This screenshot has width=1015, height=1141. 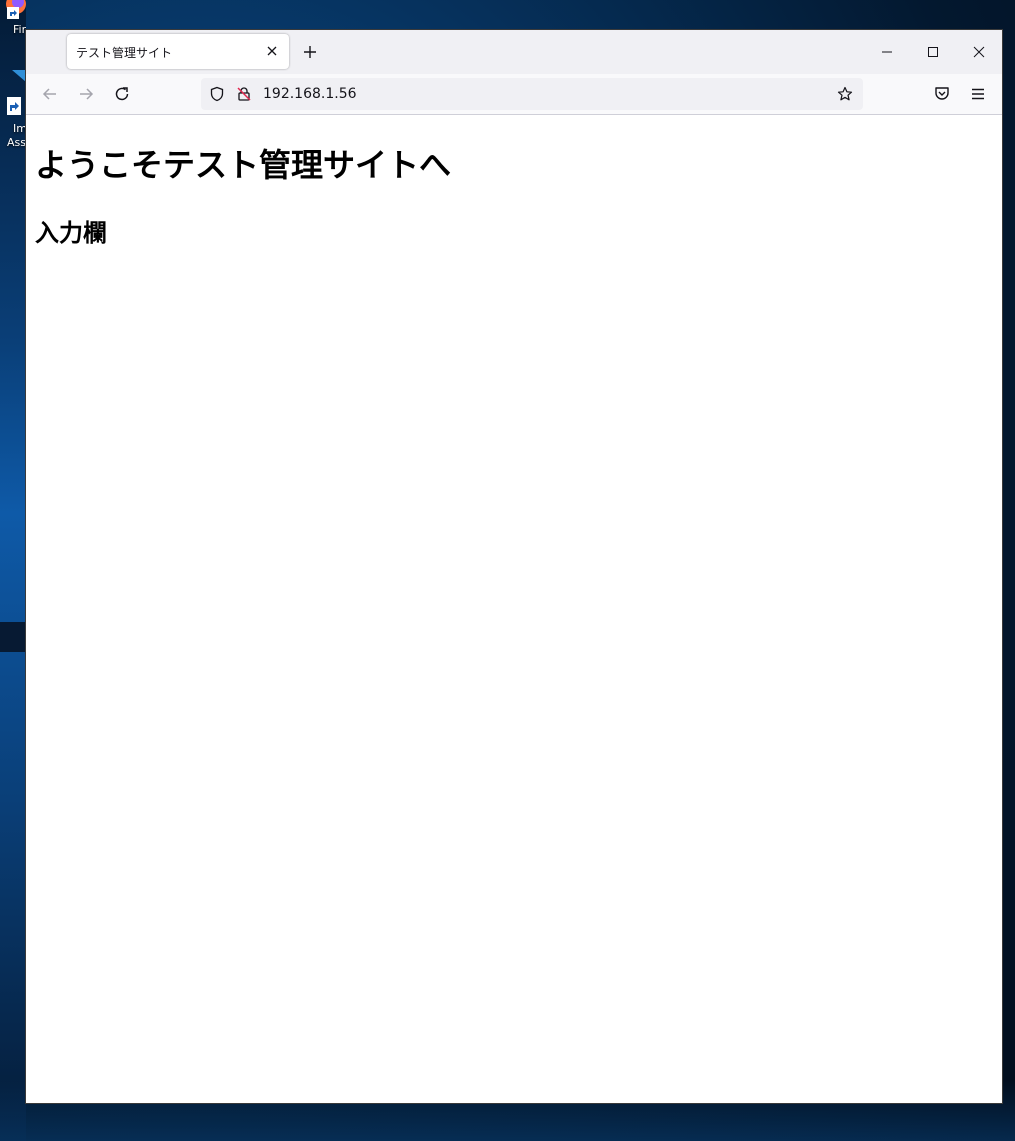 I want to click on maximize-icon, so click(x=933, y=52).